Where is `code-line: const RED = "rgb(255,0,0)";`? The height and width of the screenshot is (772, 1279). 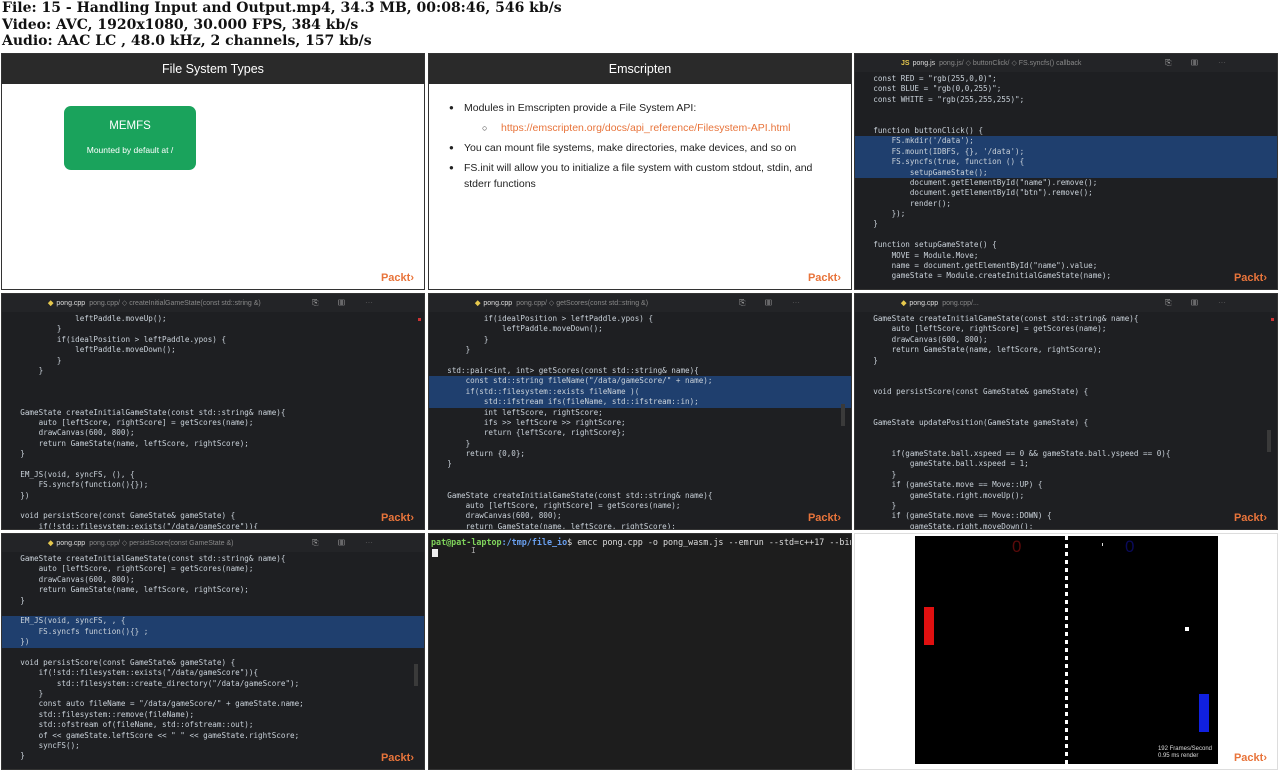 code-line: const RED = "rgb(255,0,0)"; is located at coordinates (1066, 79).